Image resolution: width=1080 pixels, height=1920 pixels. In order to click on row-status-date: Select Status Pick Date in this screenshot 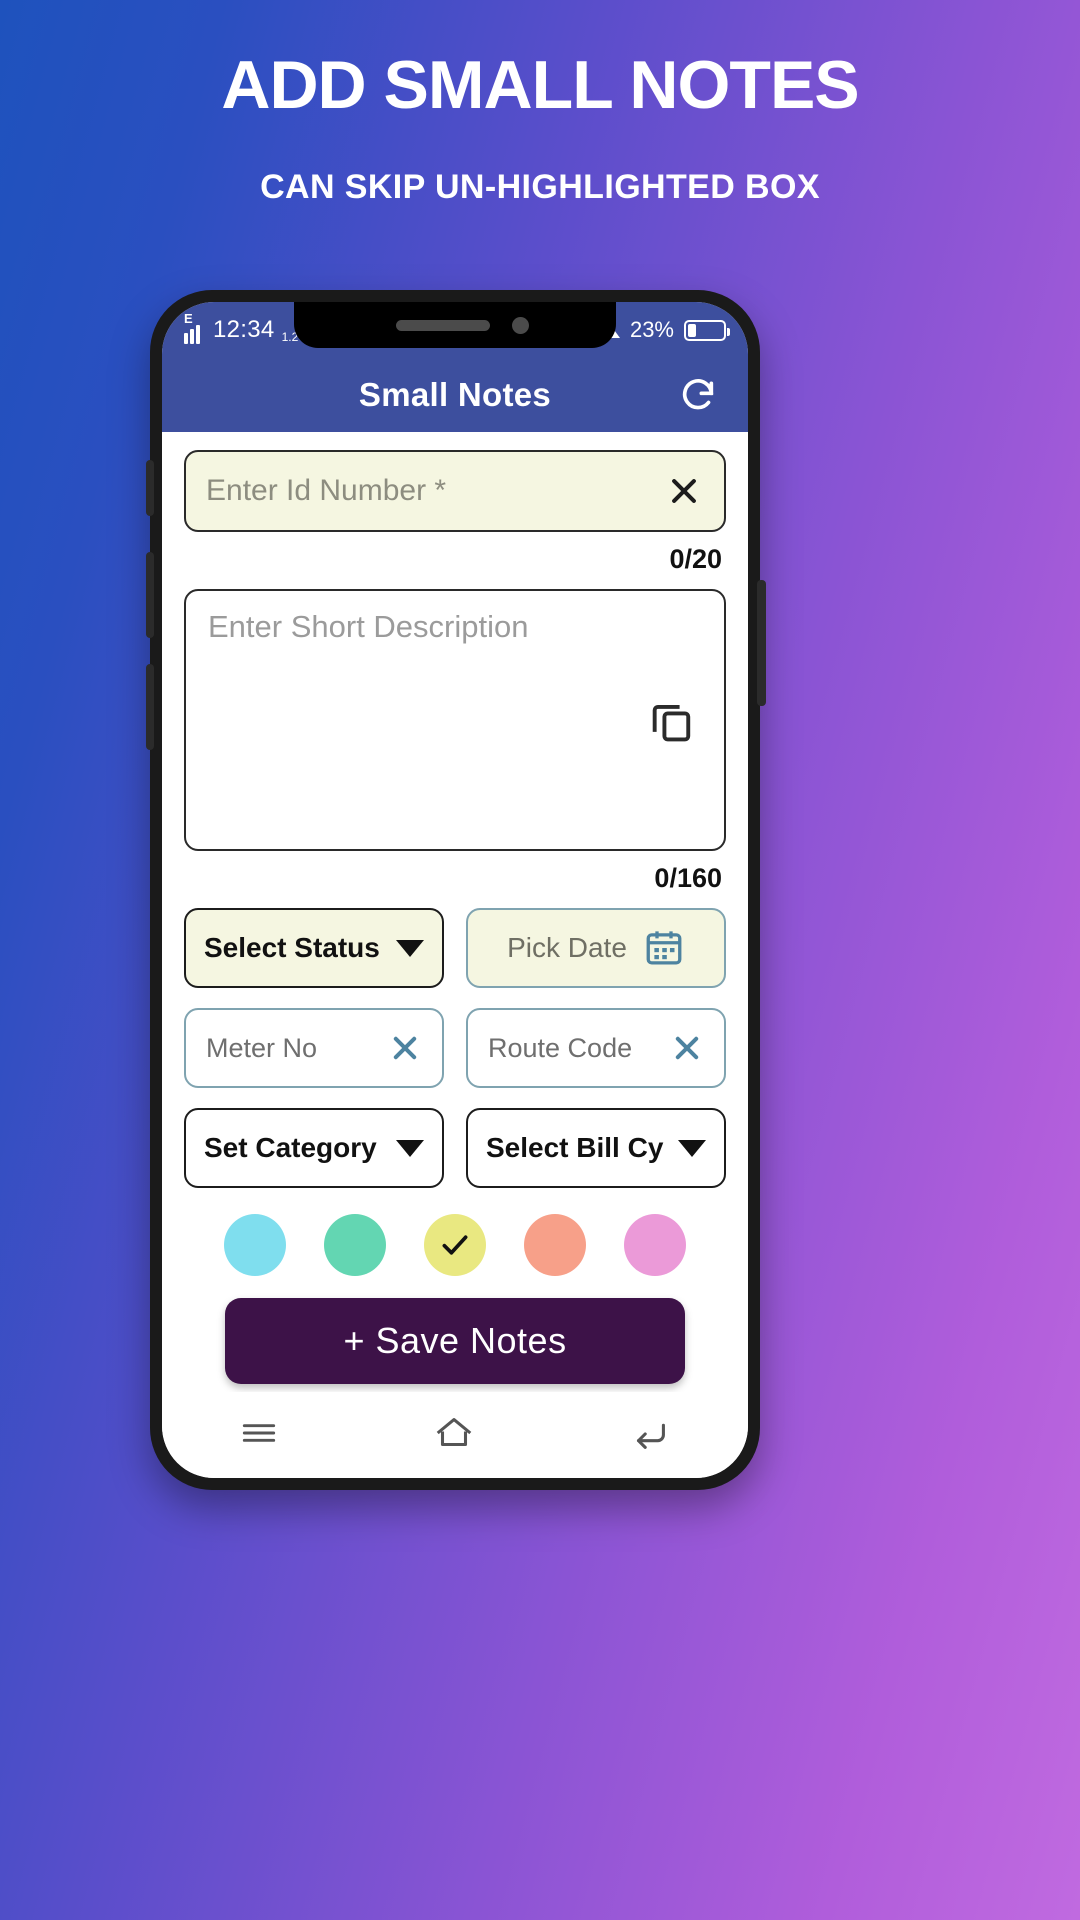, I will do `click(455, 948)`.